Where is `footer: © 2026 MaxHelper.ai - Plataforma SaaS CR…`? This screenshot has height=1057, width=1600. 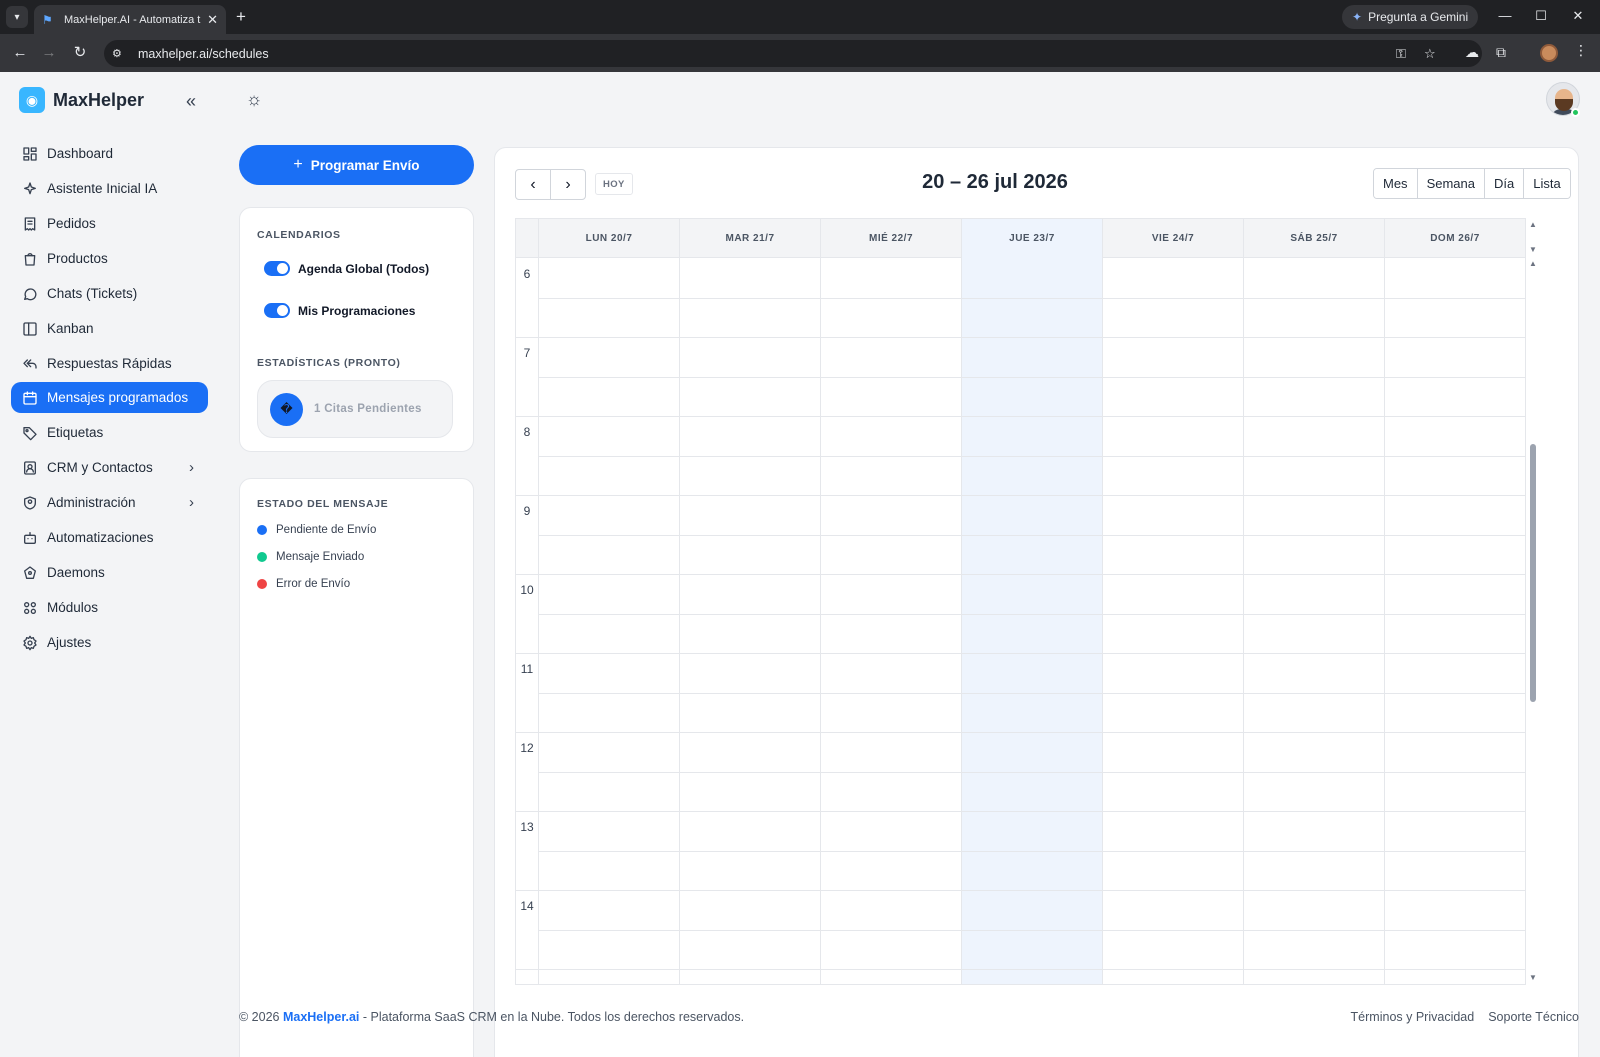 footer: © 2026 MaxHelper.ai - Plataforma SaaS CR… is located at coordinates (909, 1020).